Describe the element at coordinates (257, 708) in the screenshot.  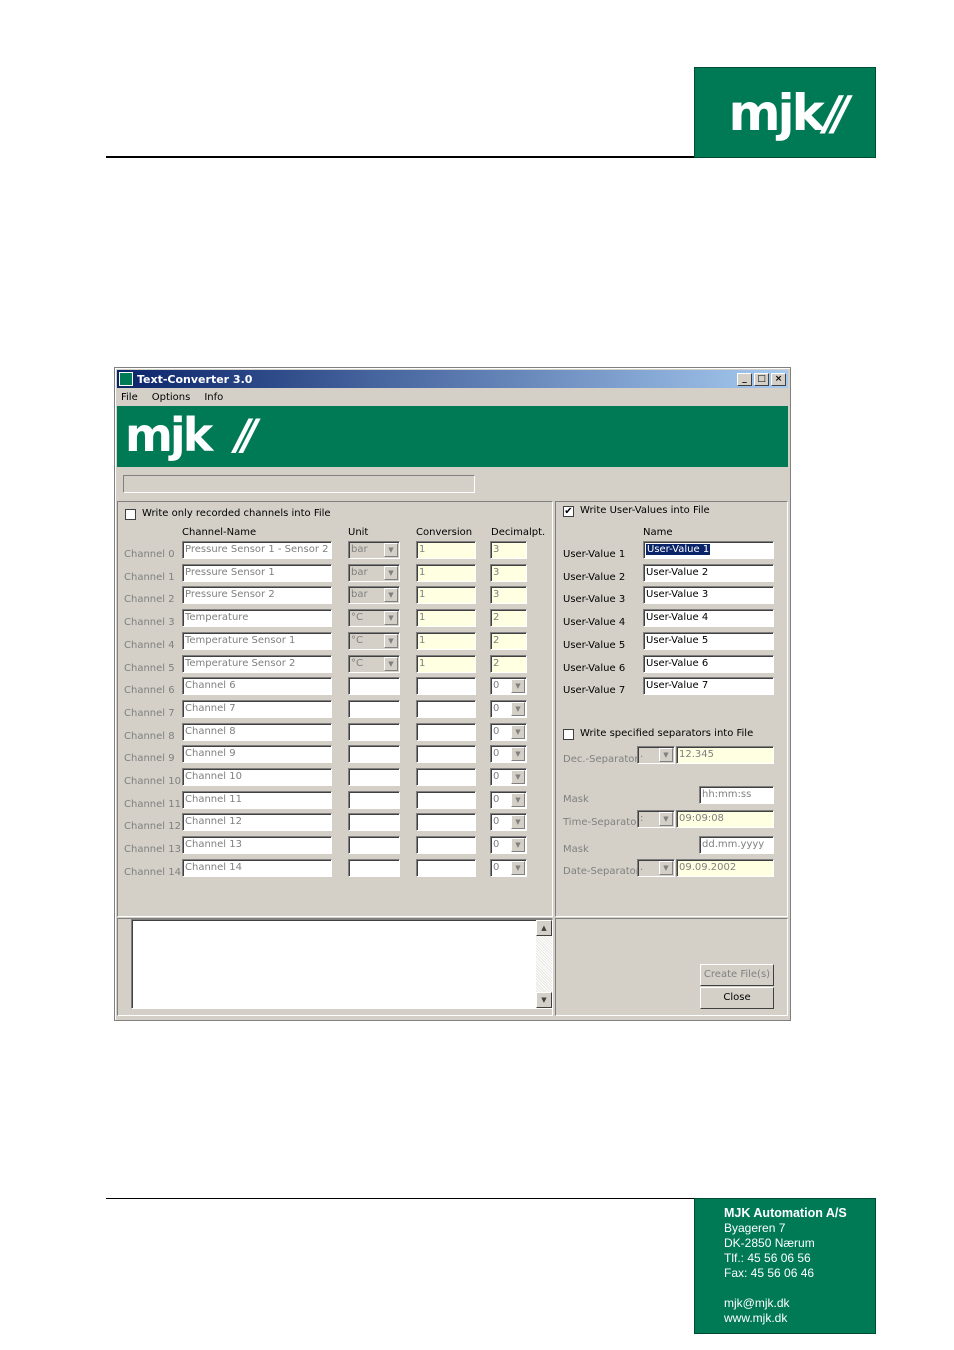
I see `channel-name-field: Channel 7` at that location.